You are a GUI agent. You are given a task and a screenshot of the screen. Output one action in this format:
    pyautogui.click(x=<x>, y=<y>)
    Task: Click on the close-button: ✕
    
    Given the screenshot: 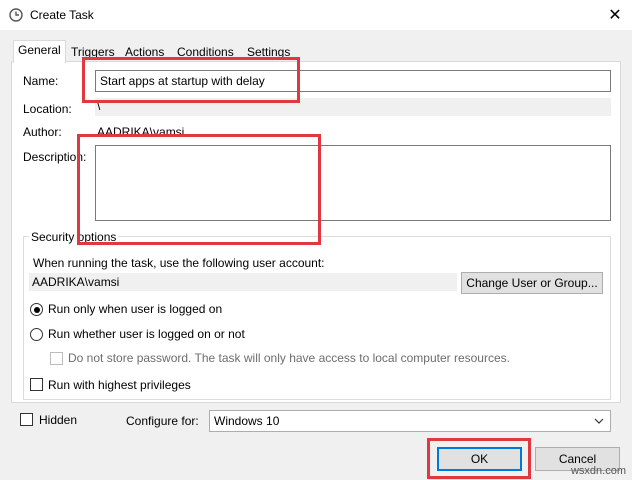 What is the action you would take?
    pyautogui.click(x=615, y=15)
    